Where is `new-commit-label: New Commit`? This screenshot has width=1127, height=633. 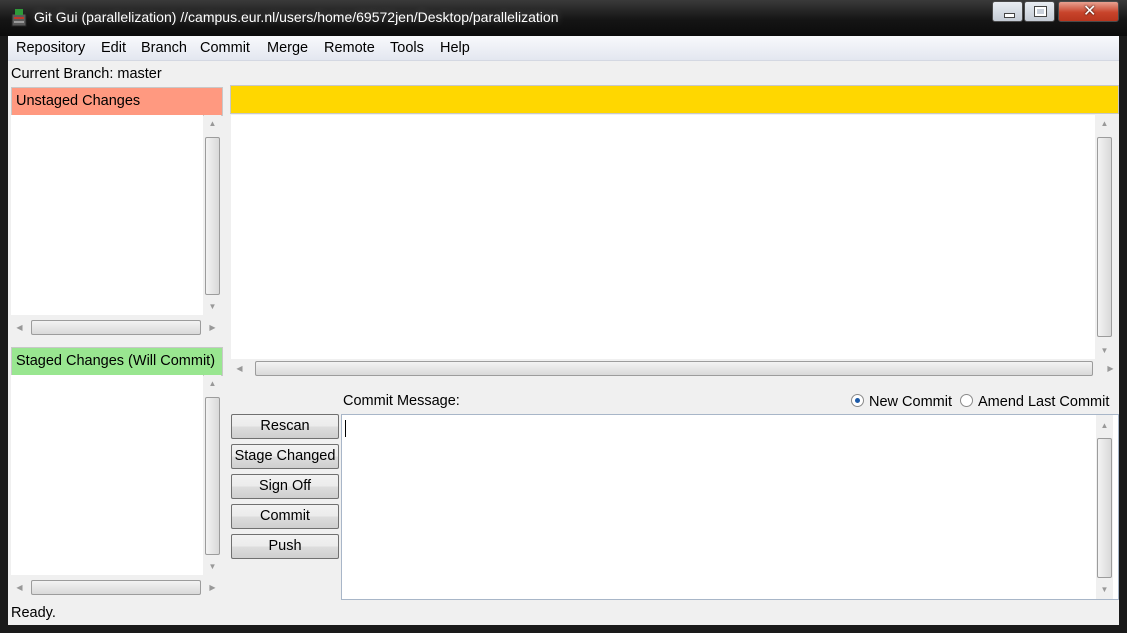 new-commit-label: New Commit is located at coordinates (910, 402).